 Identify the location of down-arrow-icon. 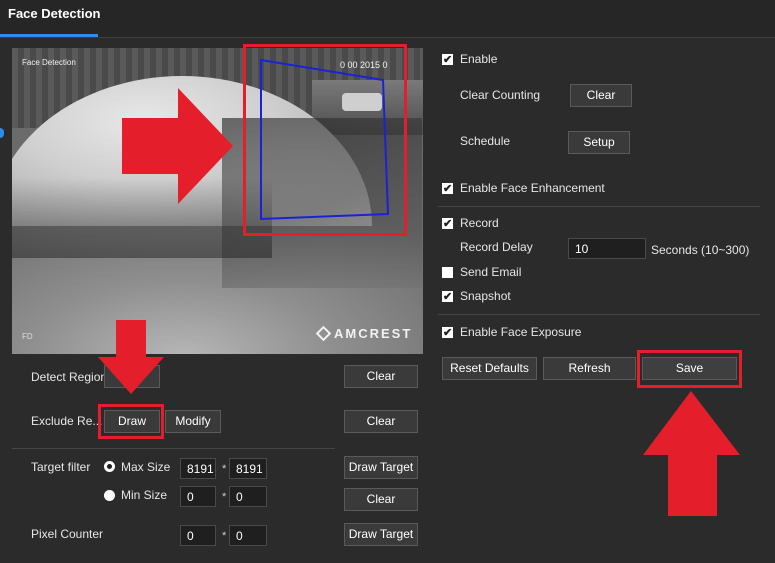
(131, 357).